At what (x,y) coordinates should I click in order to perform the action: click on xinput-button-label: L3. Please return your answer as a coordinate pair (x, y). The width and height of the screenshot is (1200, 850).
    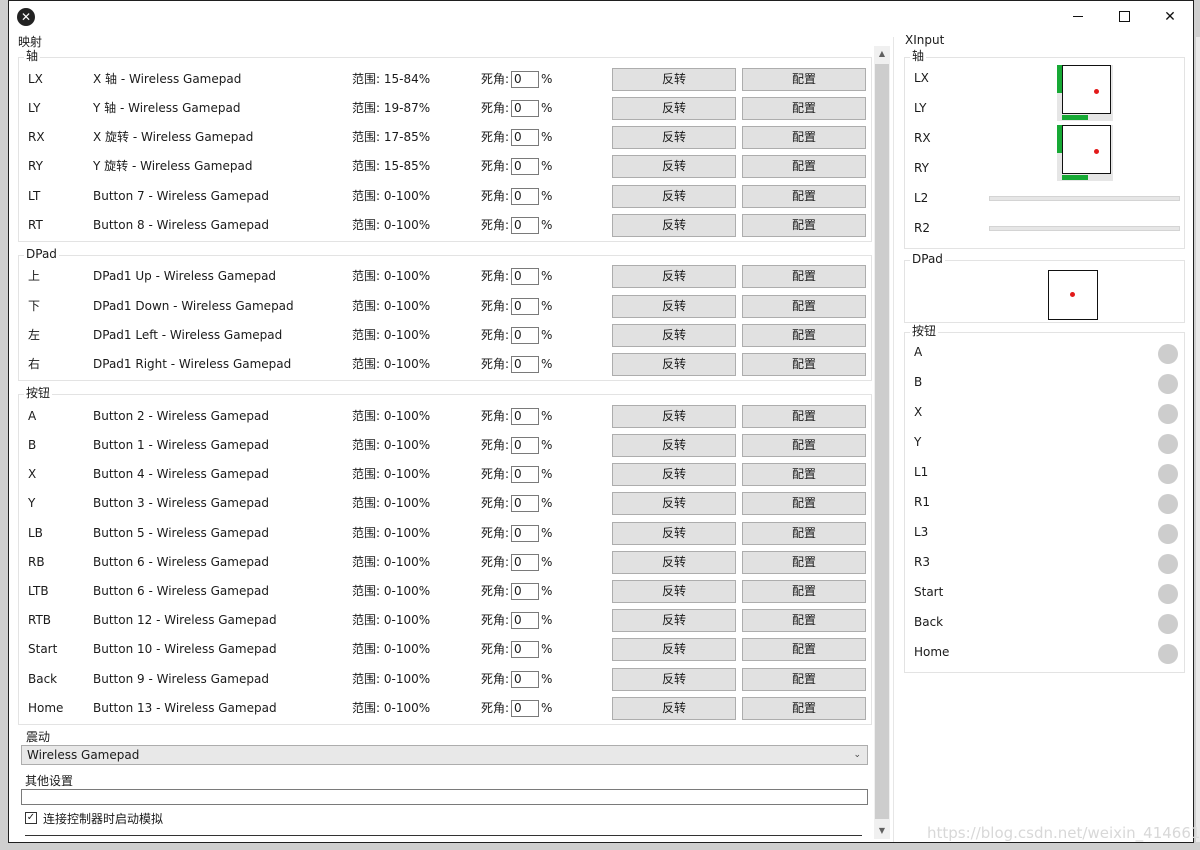
    Looking at the image, I should click on (921, 532).